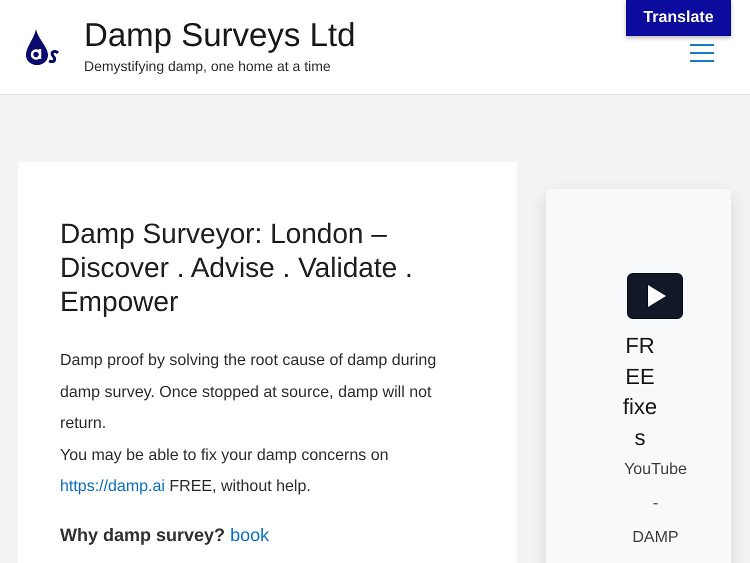  I want to click on article-title: Damp Surveyor: London – Discover . Advise . Validate . Empower, so click(237, 268).